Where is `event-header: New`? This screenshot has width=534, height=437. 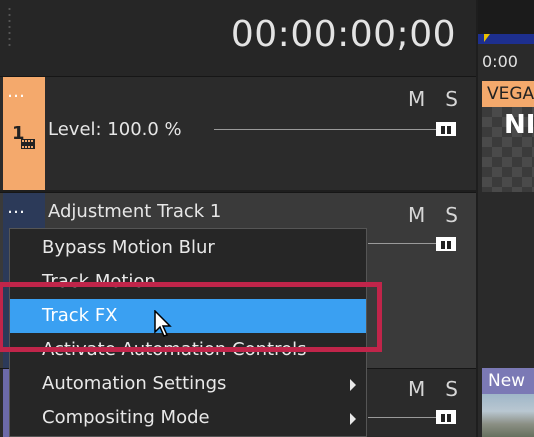 event-header: New is located at coordinates (508, 381).